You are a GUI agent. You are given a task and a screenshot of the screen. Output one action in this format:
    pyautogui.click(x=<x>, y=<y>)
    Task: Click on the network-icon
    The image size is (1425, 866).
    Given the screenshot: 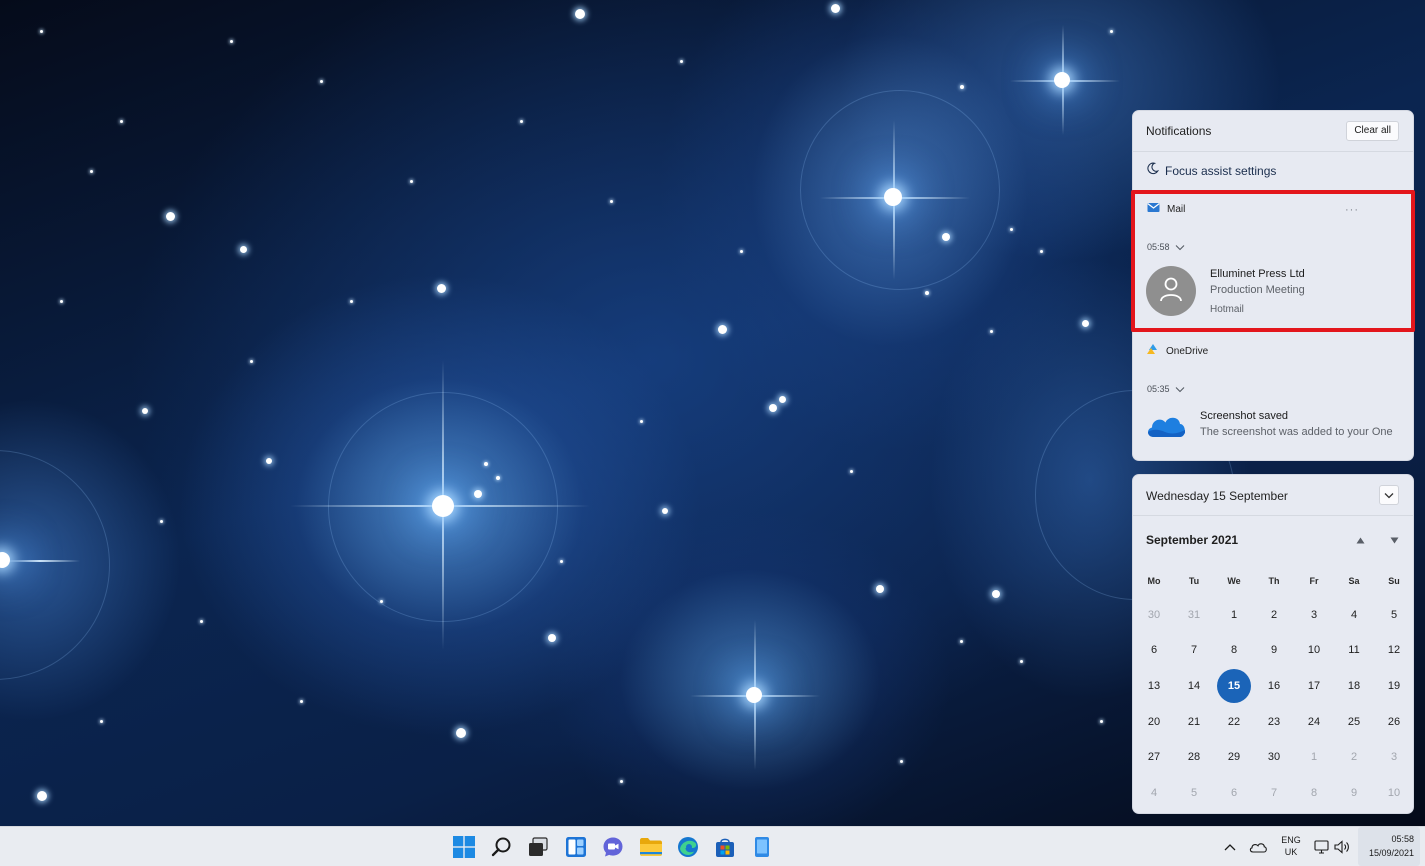 What is the action you would take?
    pyautogui.click(x=1322, y=847)
    